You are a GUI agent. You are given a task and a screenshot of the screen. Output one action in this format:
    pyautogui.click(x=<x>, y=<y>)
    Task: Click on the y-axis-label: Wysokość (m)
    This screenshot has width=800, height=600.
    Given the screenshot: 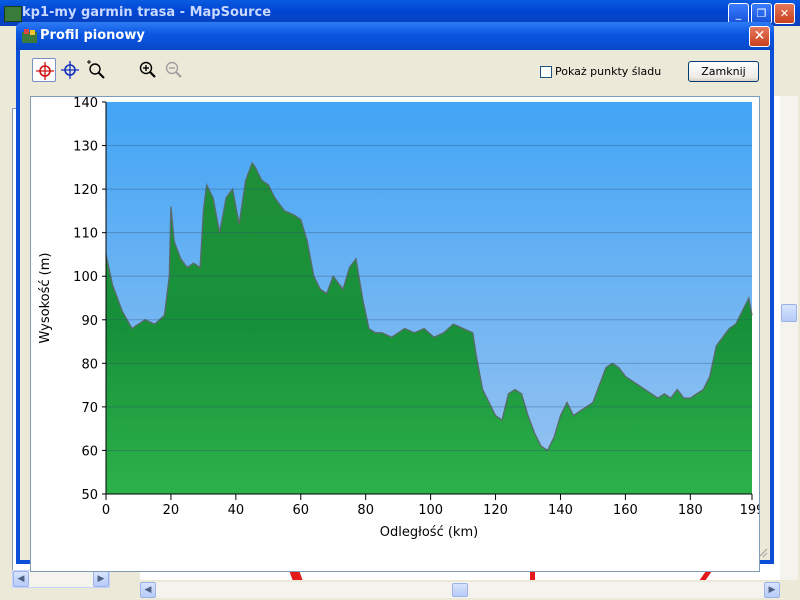 What is the action you would take?
    pyautogui.click(x=45, y=298)
    